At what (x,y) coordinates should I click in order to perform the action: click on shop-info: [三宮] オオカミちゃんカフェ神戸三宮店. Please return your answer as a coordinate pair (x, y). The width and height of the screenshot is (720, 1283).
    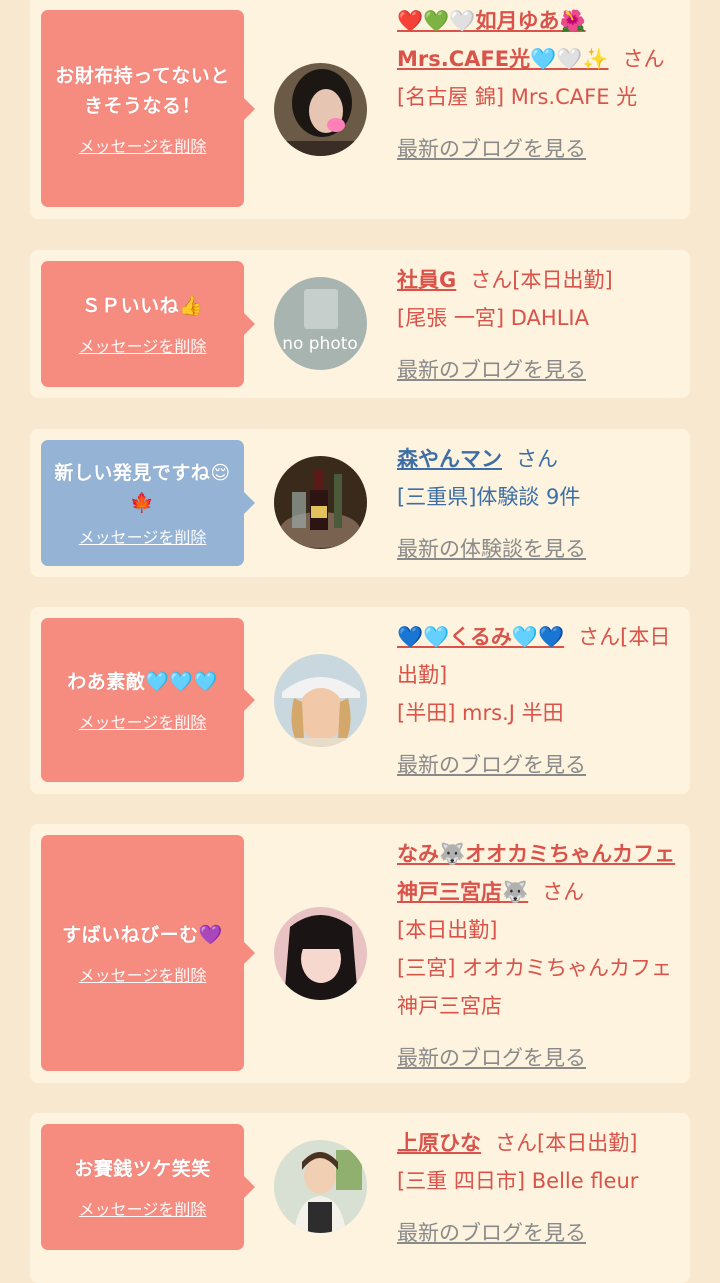
    Looking at the image, I should click on (535, 987).